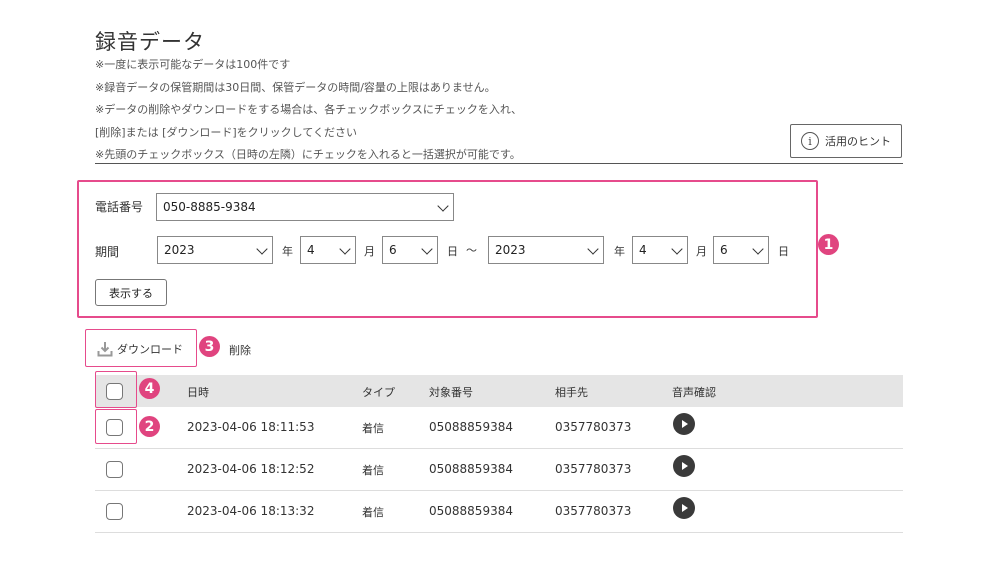 The width and height of the screenshot is (1000, 563). Describe the element at coordinates (149, 426) in the screenshot. I see `badge-2: 2` at that location.